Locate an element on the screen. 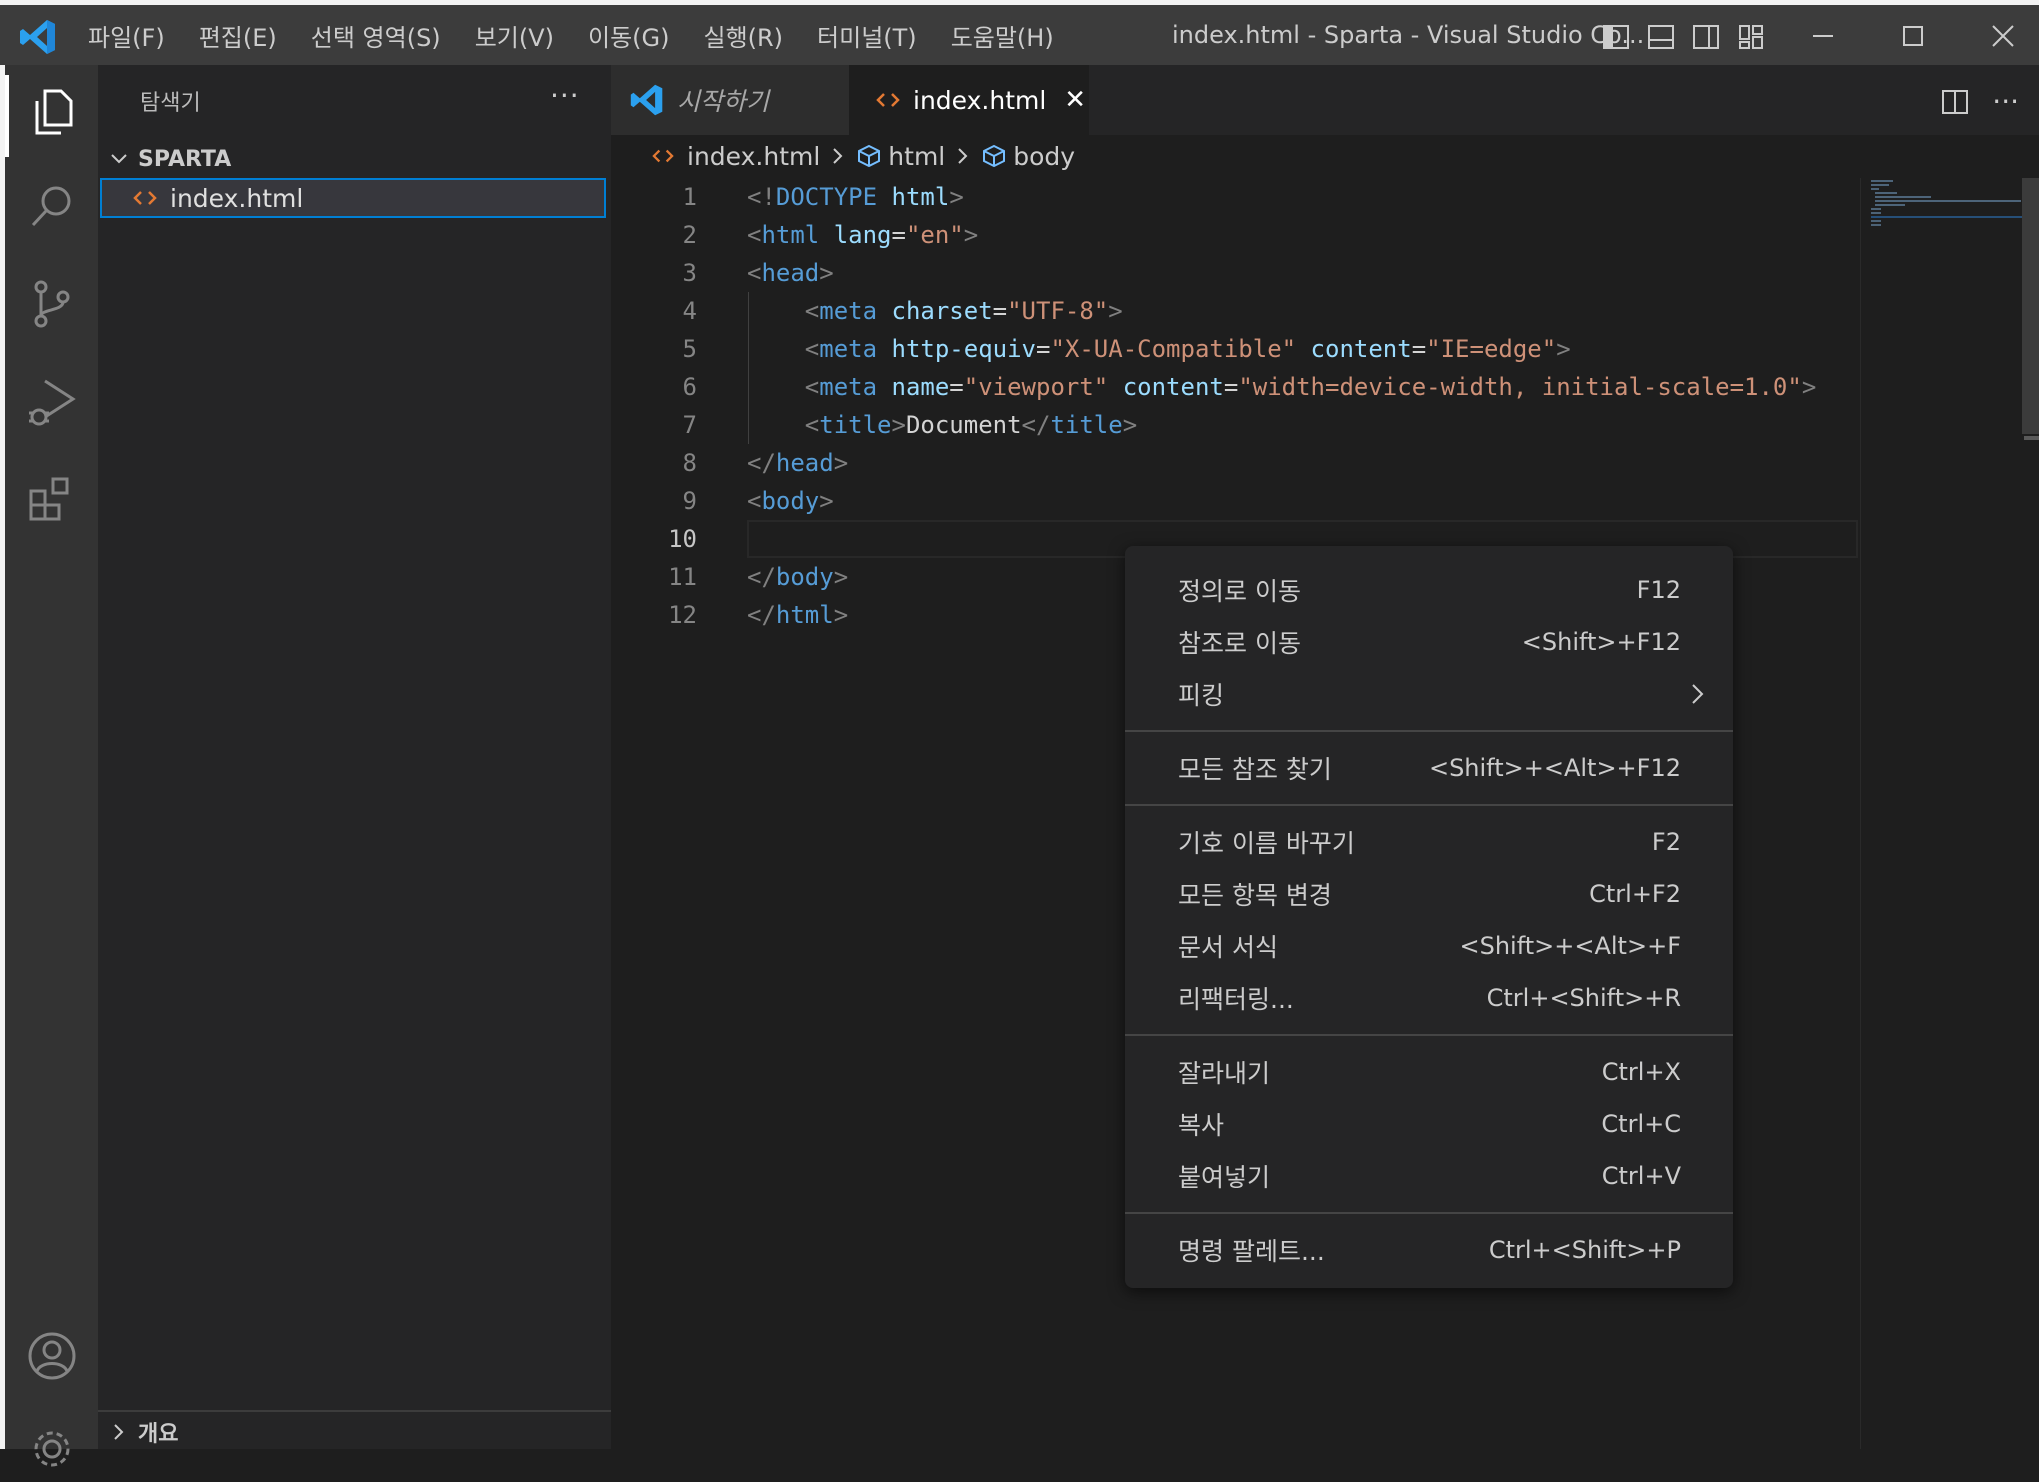  context-menu-item: 정의로 이동 F12 is located at coordinates (1429, 590).